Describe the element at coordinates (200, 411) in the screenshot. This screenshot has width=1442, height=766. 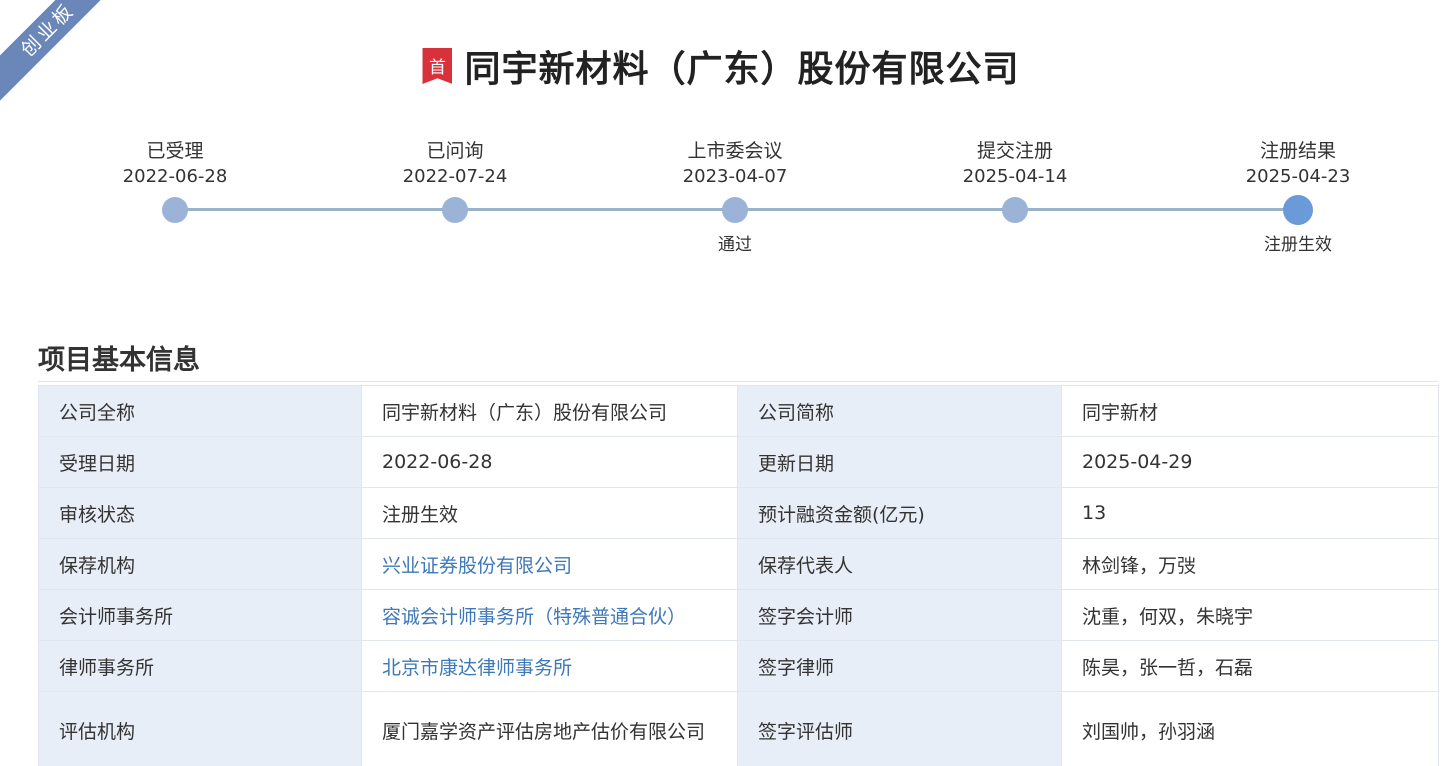
I see `field-label: 公司全称` at that location.